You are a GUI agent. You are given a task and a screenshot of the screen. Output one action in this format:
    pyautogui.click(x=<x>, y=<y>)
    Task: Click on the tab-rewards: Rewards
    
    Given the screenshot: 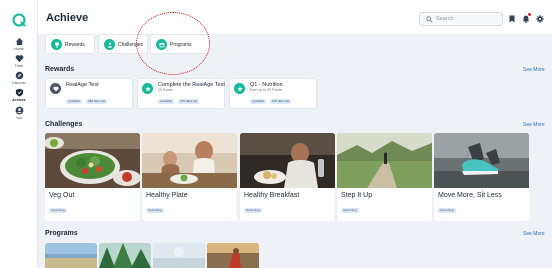 What is the action you would take?
    pyautogui.click(x=70, y=44)
    